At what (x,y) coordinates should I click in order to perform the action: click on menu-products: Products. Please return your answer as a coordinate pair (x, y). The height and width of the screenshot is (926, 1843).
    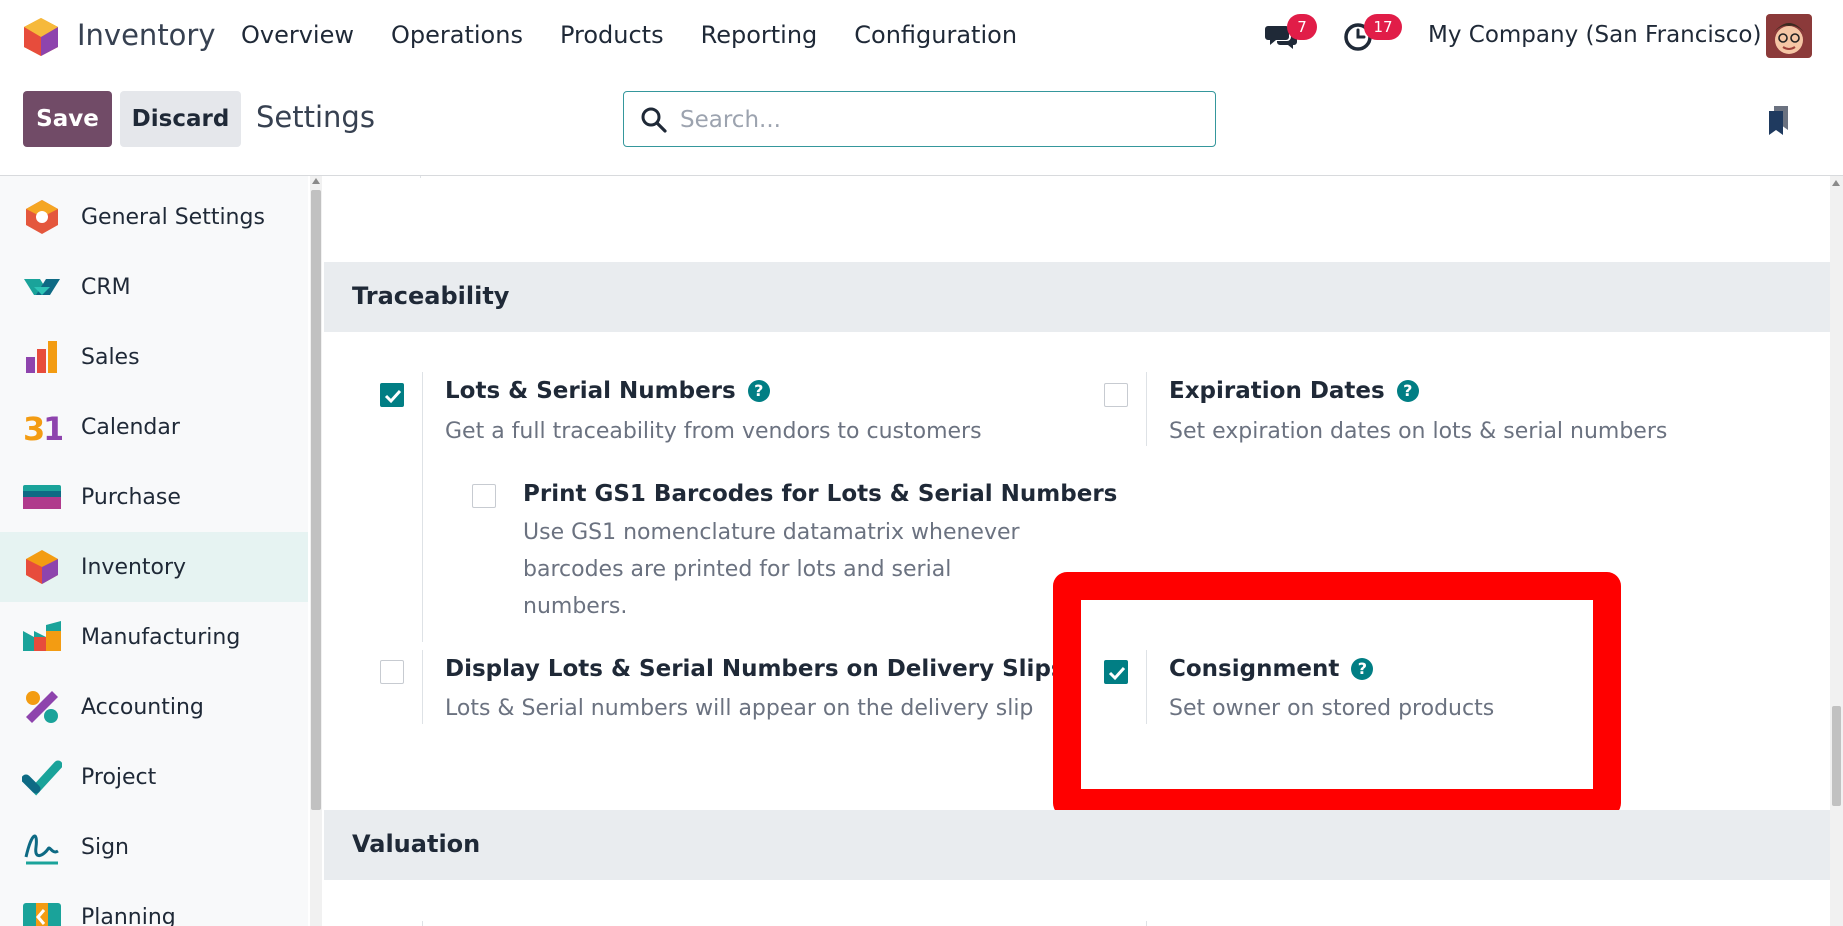
    Looking at the image, I should click on (612, 35).